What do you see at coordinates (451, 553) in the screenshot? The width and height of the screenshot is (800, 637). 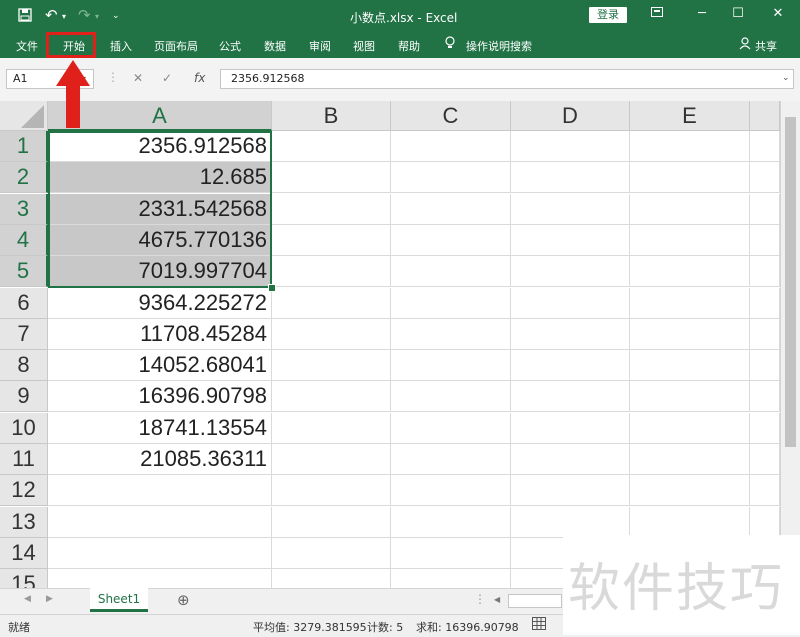 I see `cell-c14` at bounding box center [451, 553].